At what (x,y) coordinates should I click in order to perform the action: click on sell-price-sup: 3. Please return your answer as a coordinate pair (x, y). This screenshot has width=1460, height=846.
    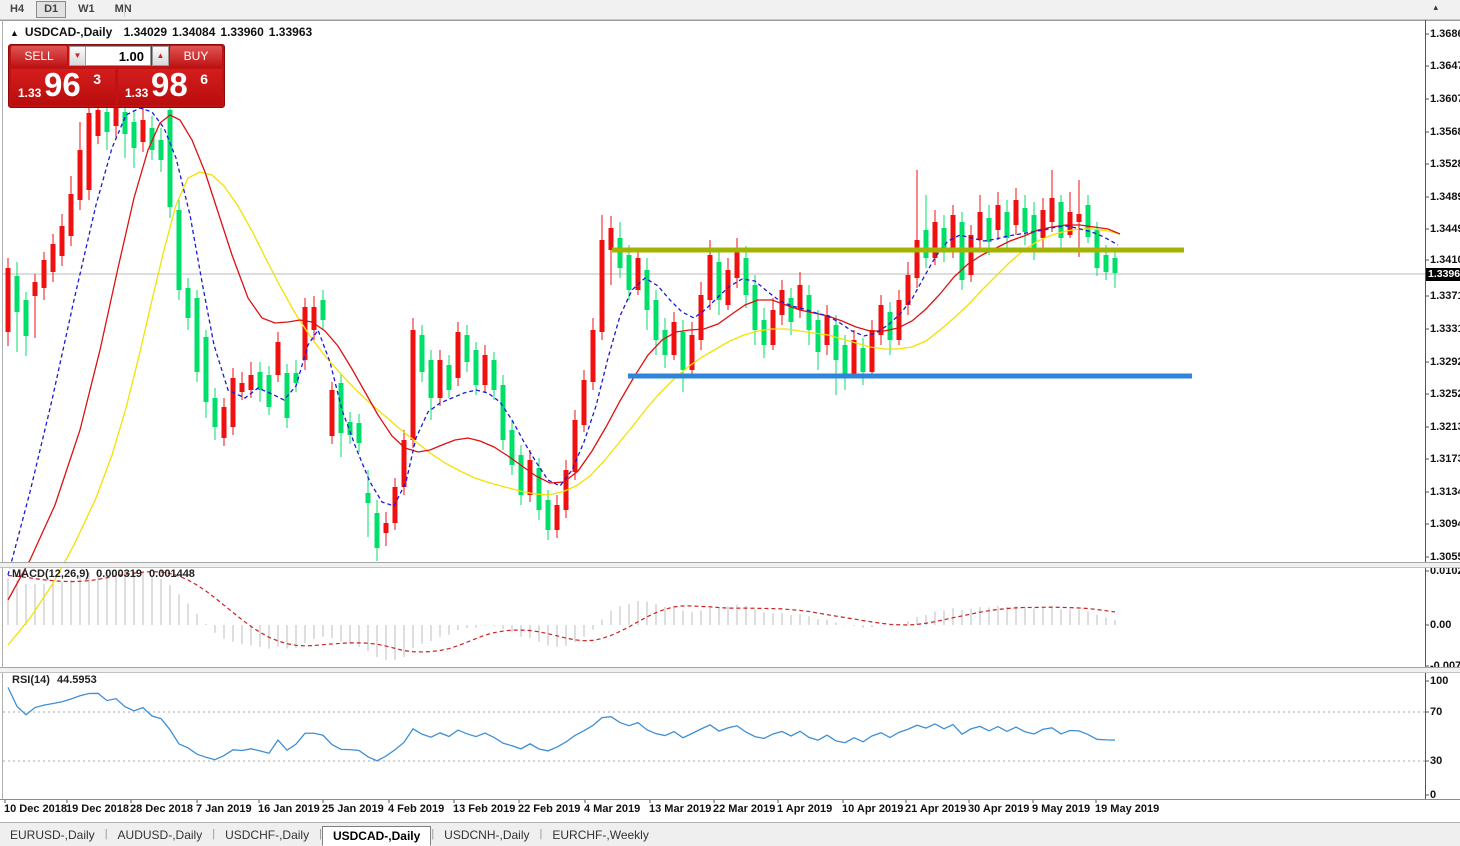
    Looking at the image, I should click on (97, 79).